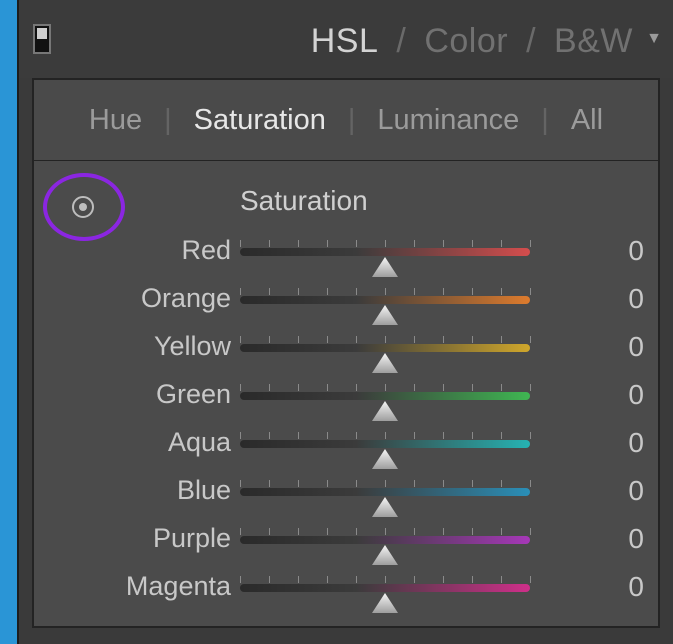 This screenshot has width=673, height=644. I want to click on mode-color: Color, so click(466, 41).